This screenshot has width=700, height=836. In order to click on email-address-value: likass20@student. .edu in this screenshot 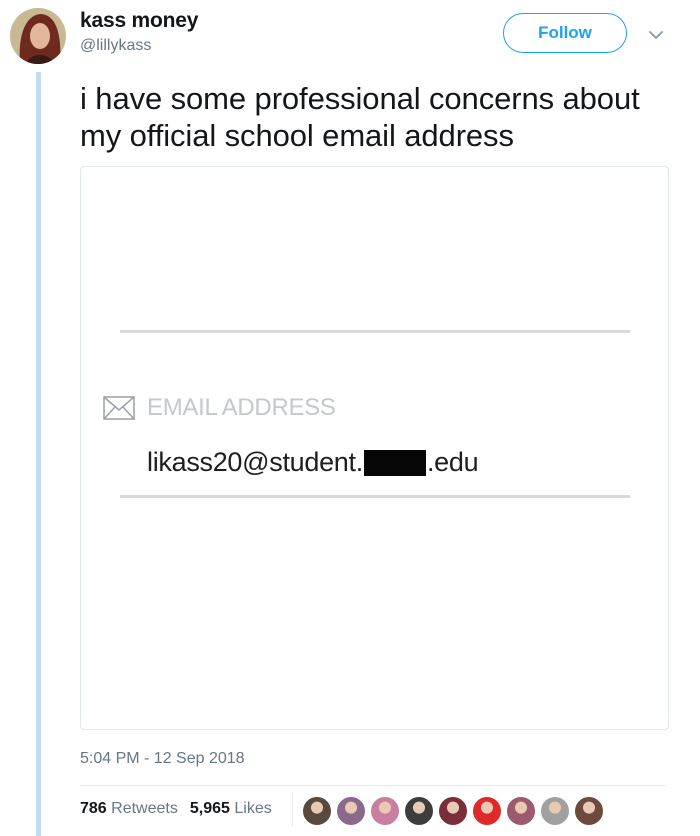, I will do `click(313, 462)`.